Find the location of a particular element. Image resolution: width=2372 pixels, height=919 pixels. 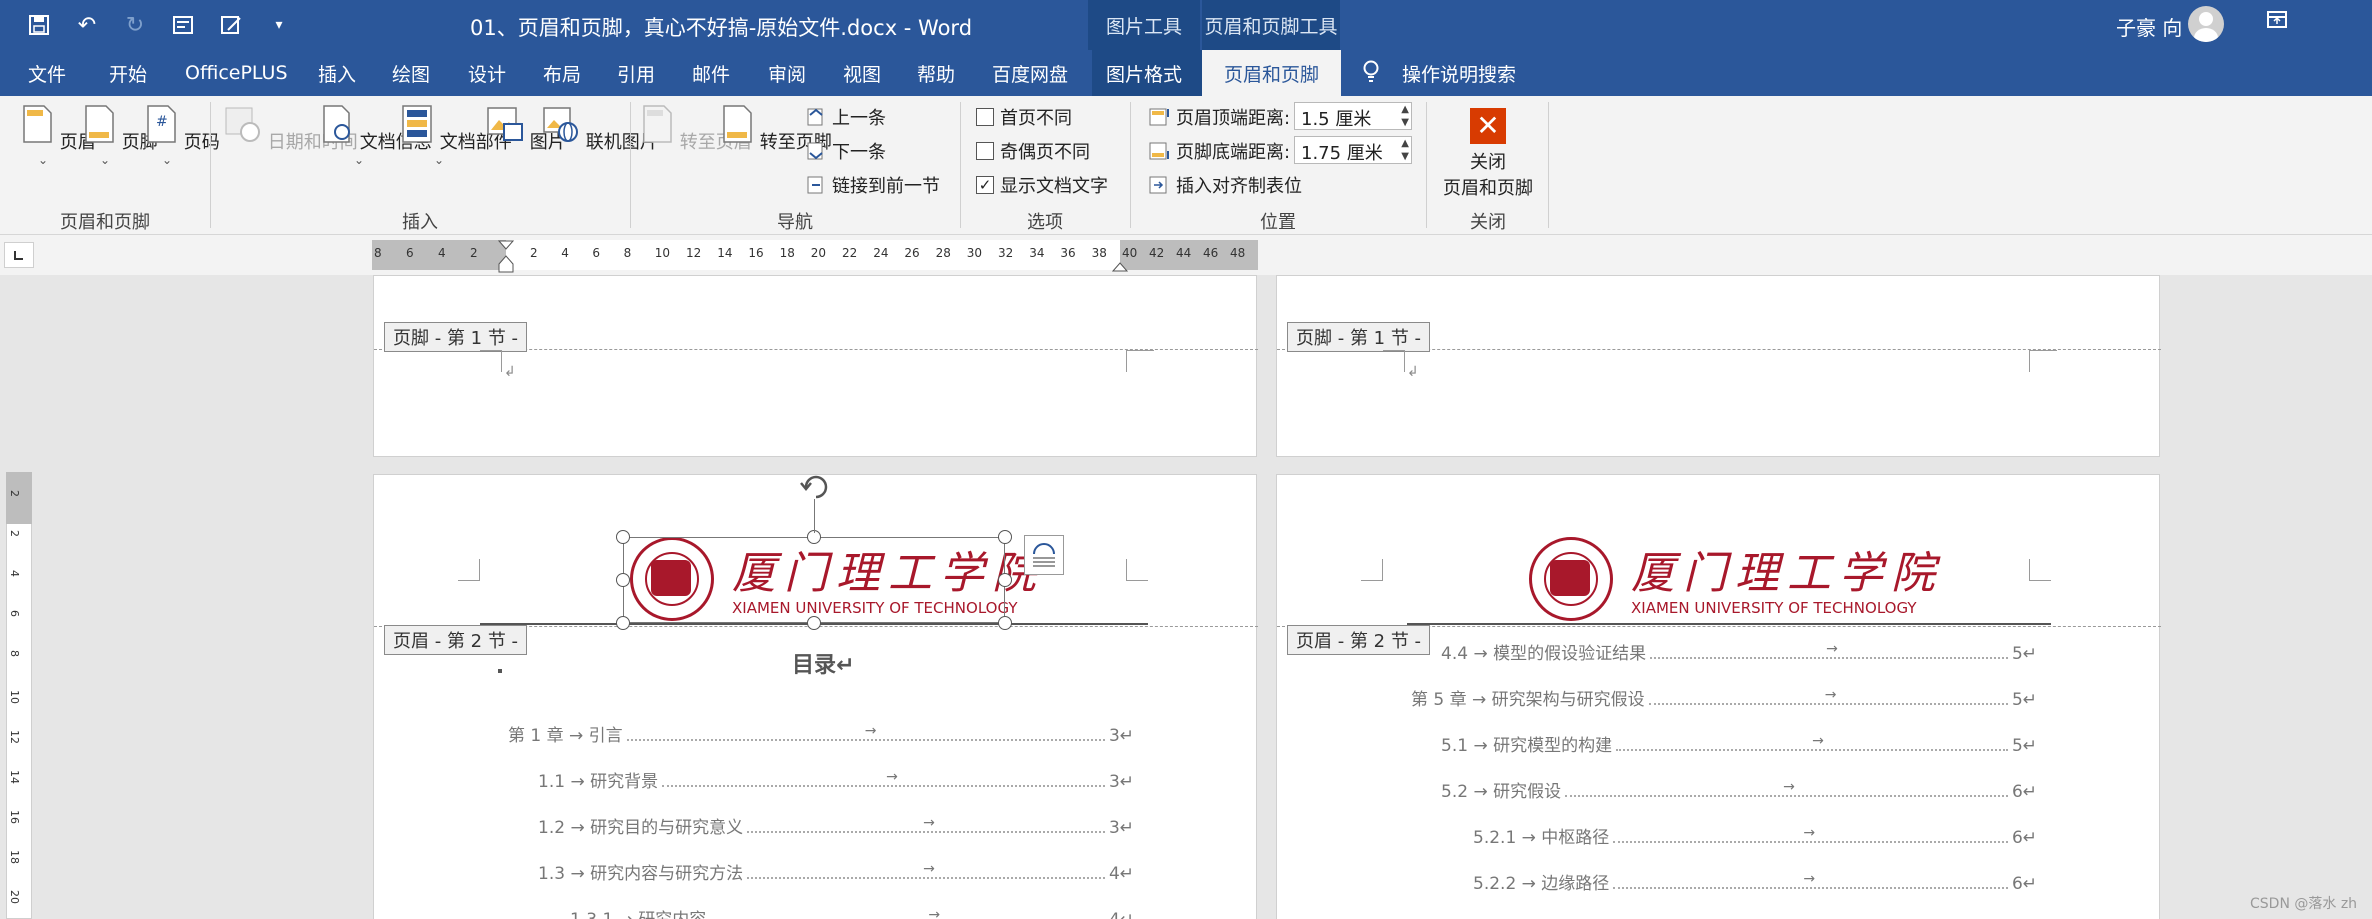

tab-home: 开始 is located at coordinates (128, 73).